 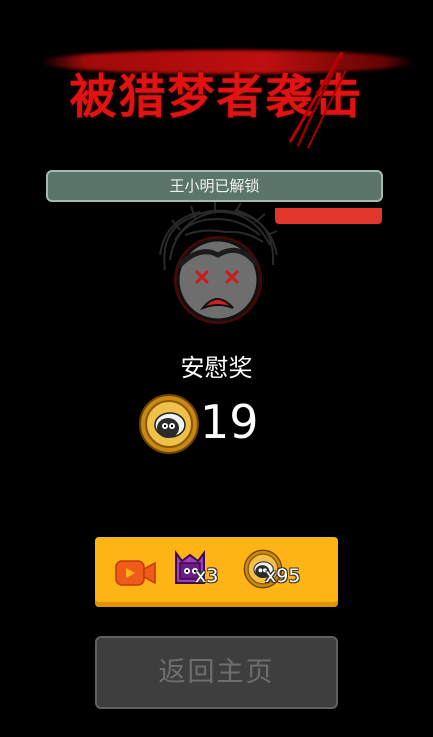 What do you see at coordinates (283, 576) in the screenshot?
I see `coin-reward-count: x95` at bounding box center [283, 576].